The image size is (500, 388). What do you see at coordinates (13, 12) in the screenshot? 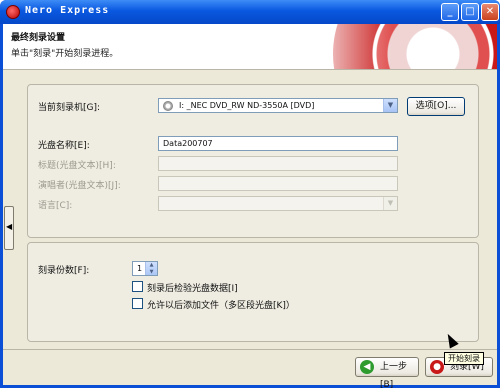
I see `nero-app-icon` at bounding box center [13, 12].